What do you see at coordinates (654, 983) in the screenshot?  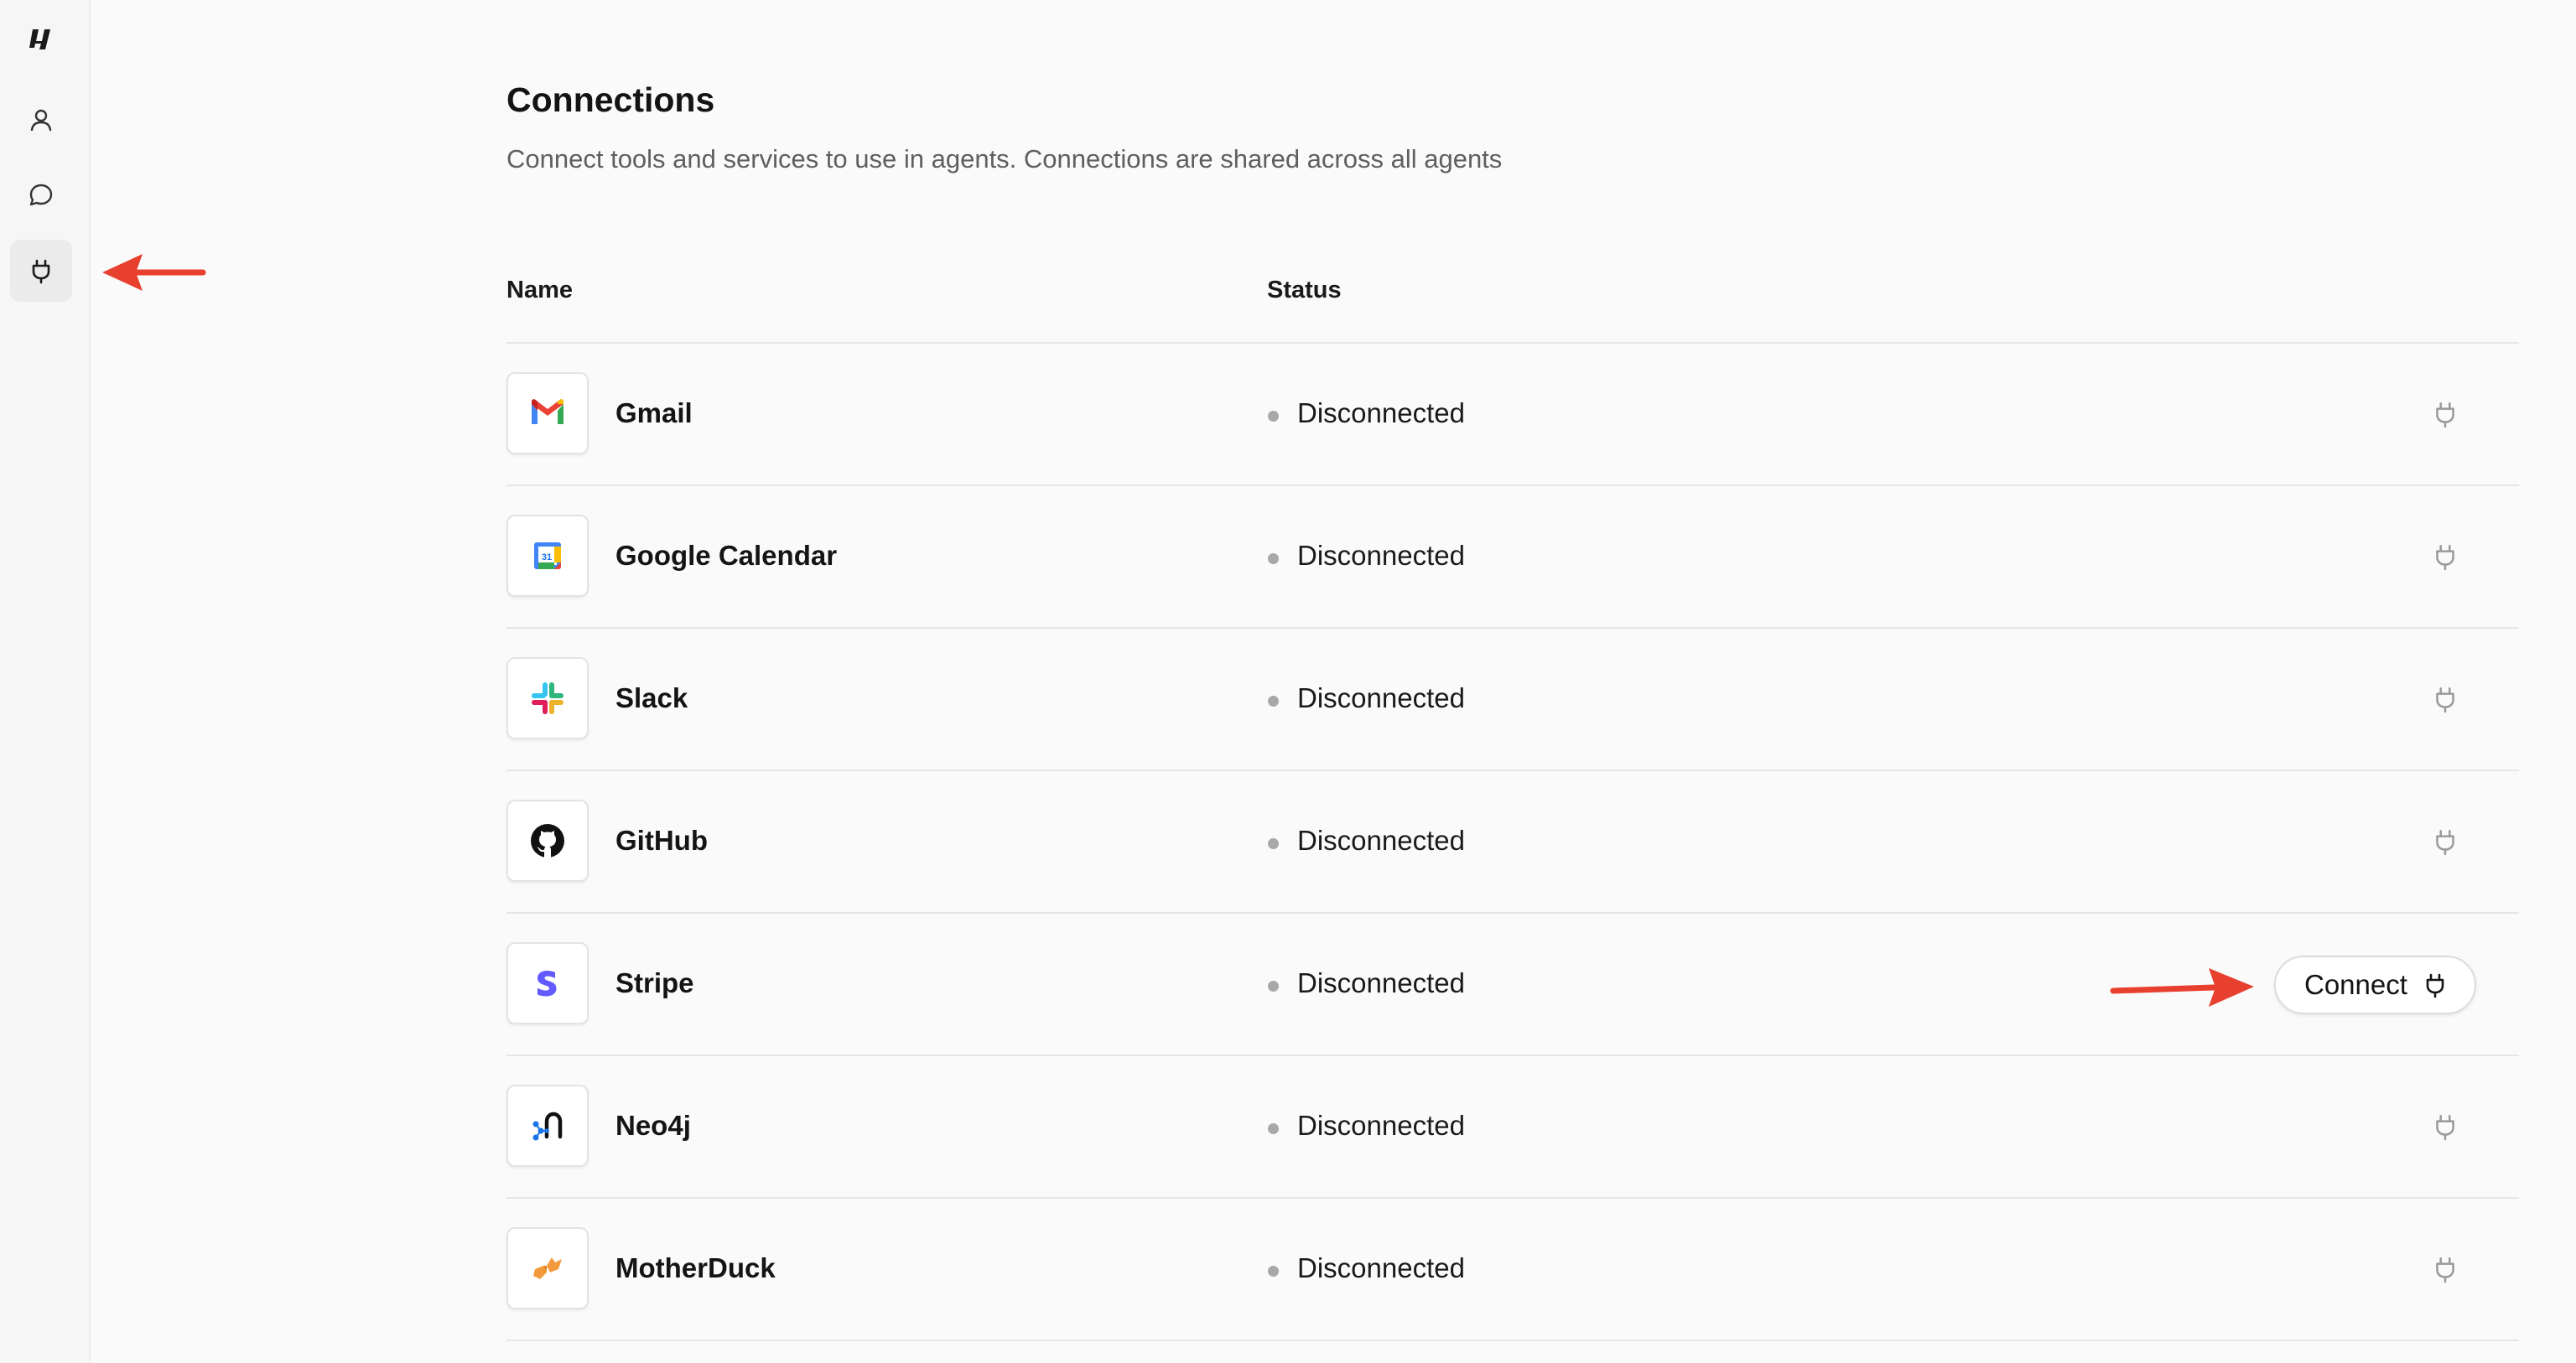 I see `connection-name: Stripe` at bounding box center [654, 983].